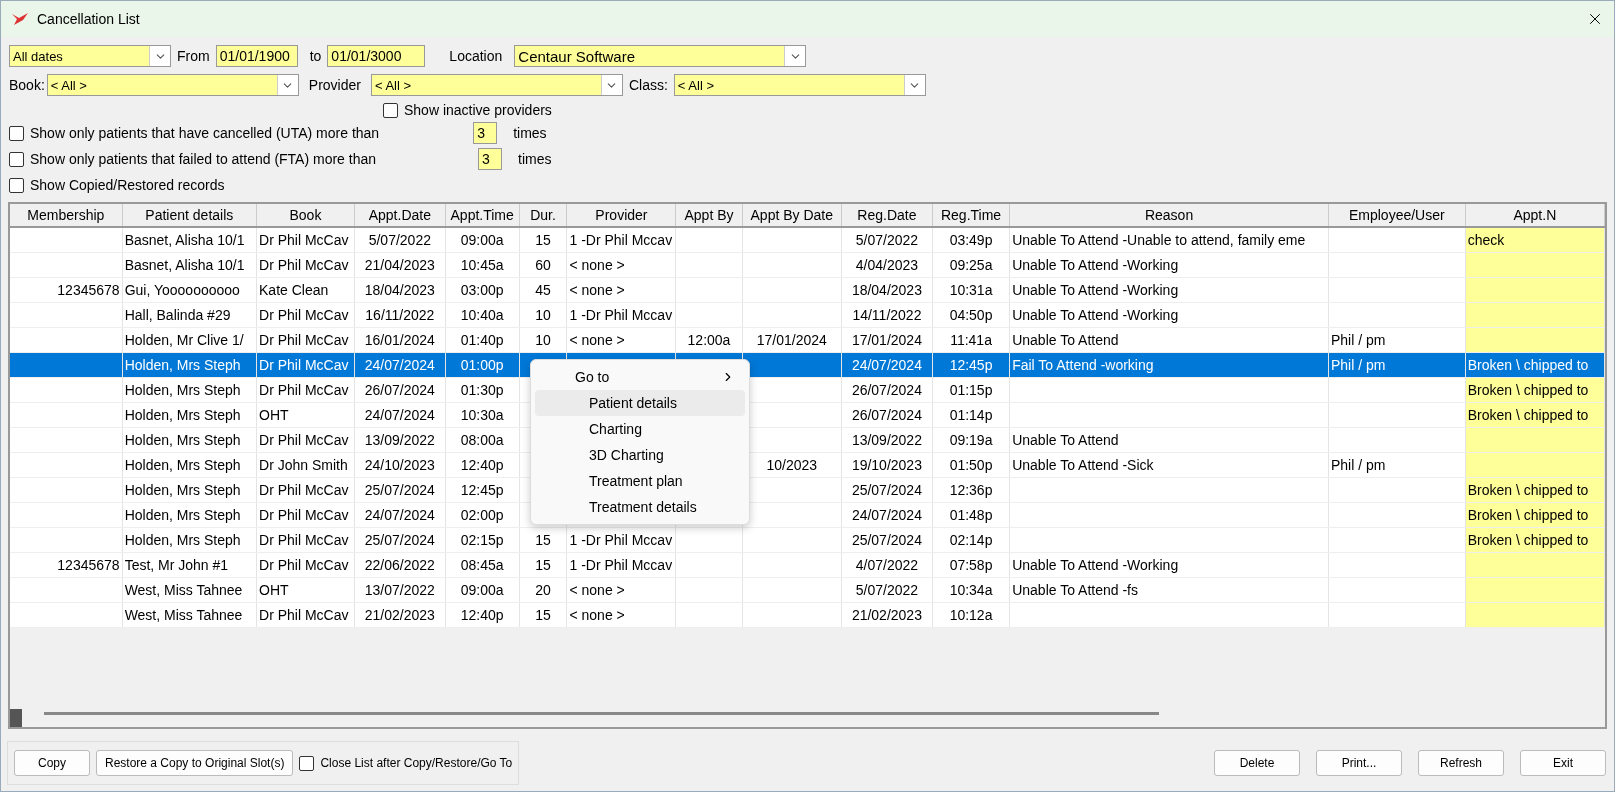  What do you see at coordinates (172, 85) in the screenshot?
I see `book-dropdown: < All >` at bounding box center [172, 85].